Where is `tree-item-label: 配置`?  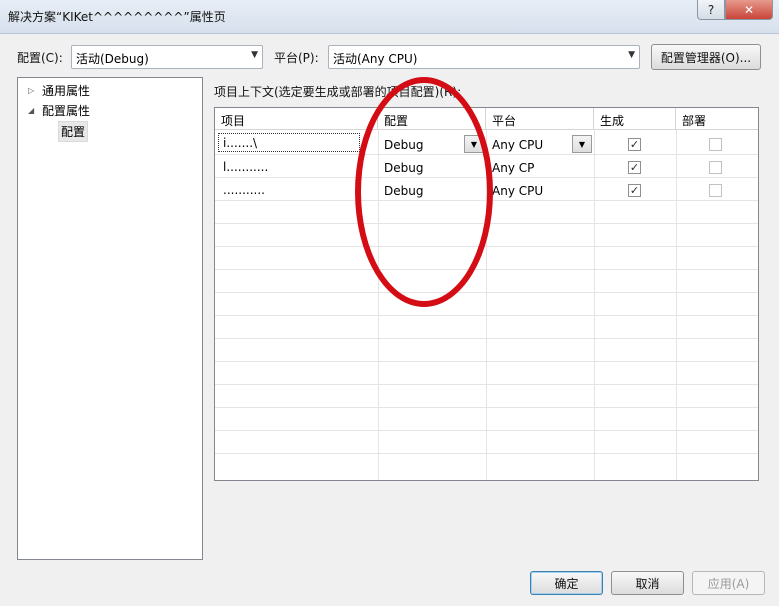
tree-item-label: 配置 is located at coordinates (73, 131).